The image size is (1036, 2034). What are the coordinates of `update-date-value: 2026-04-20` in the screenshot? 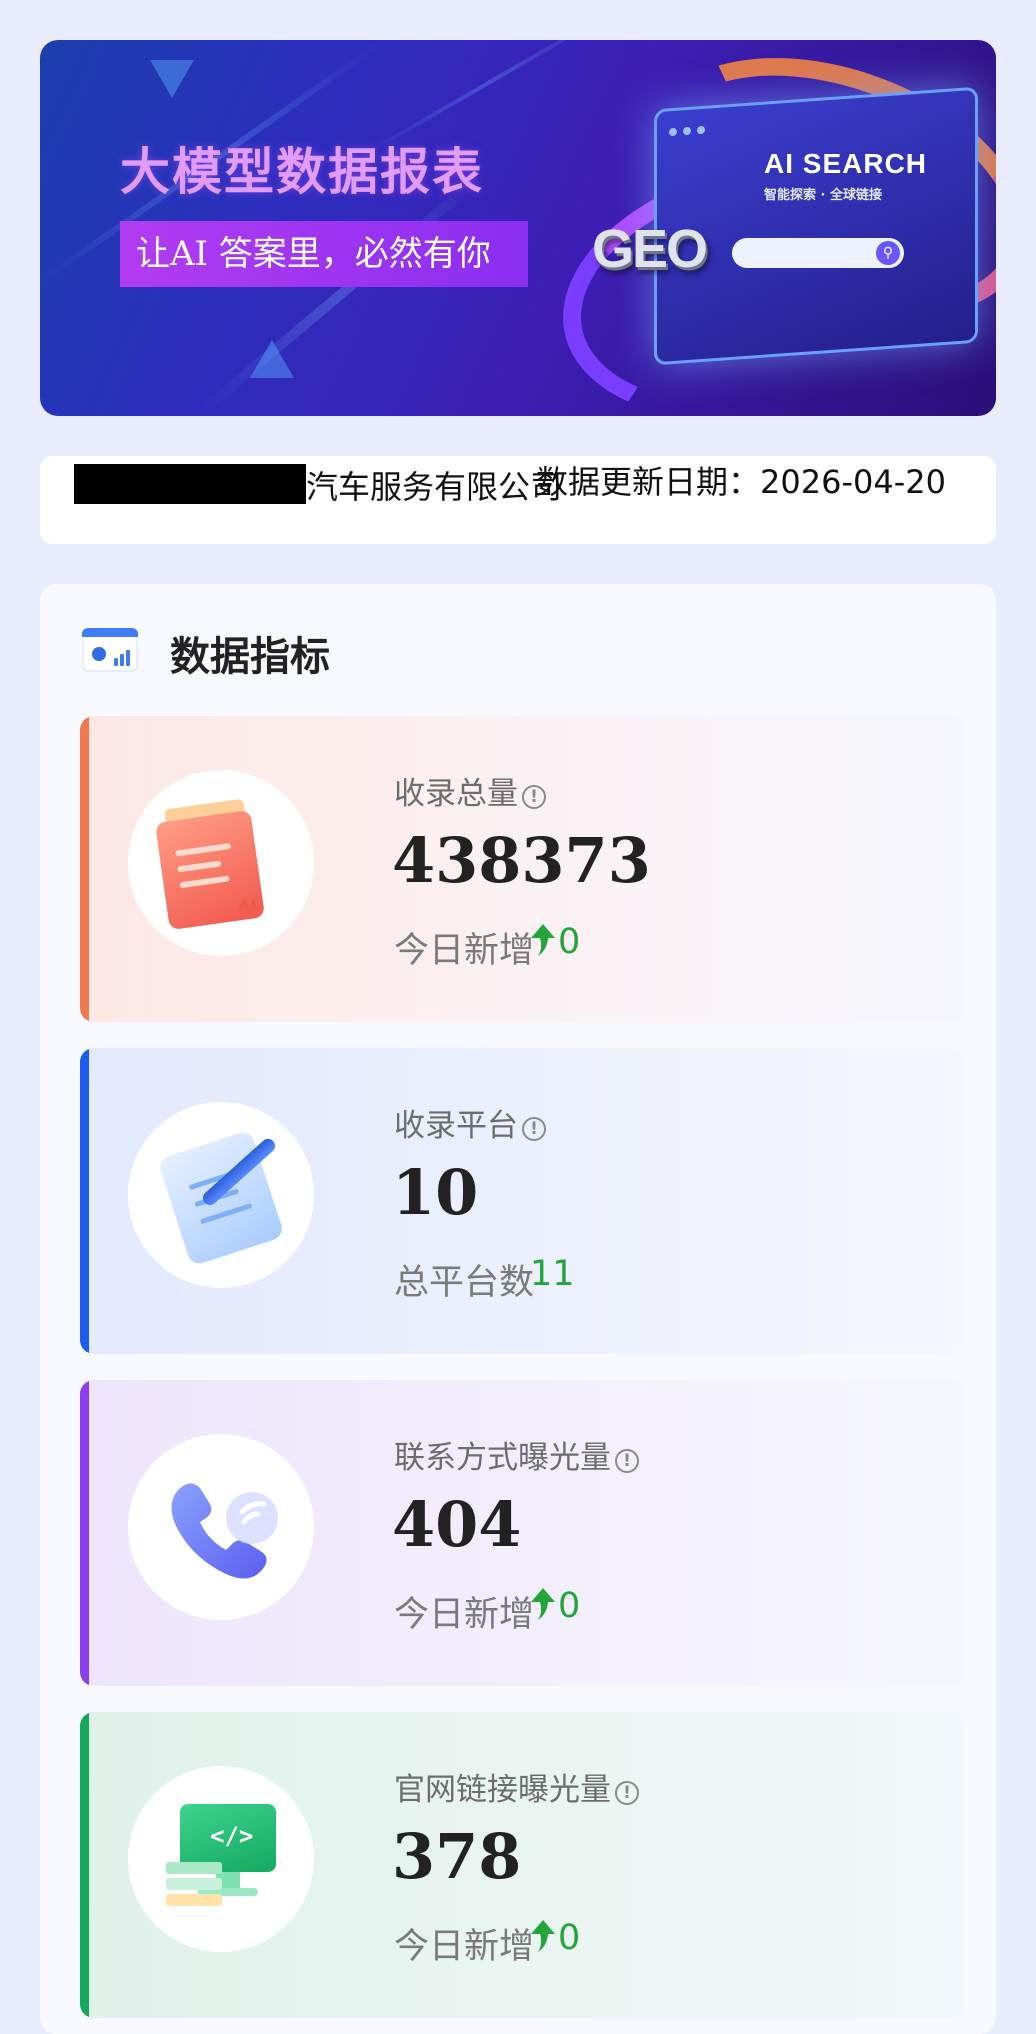 It's located at (853, 482).